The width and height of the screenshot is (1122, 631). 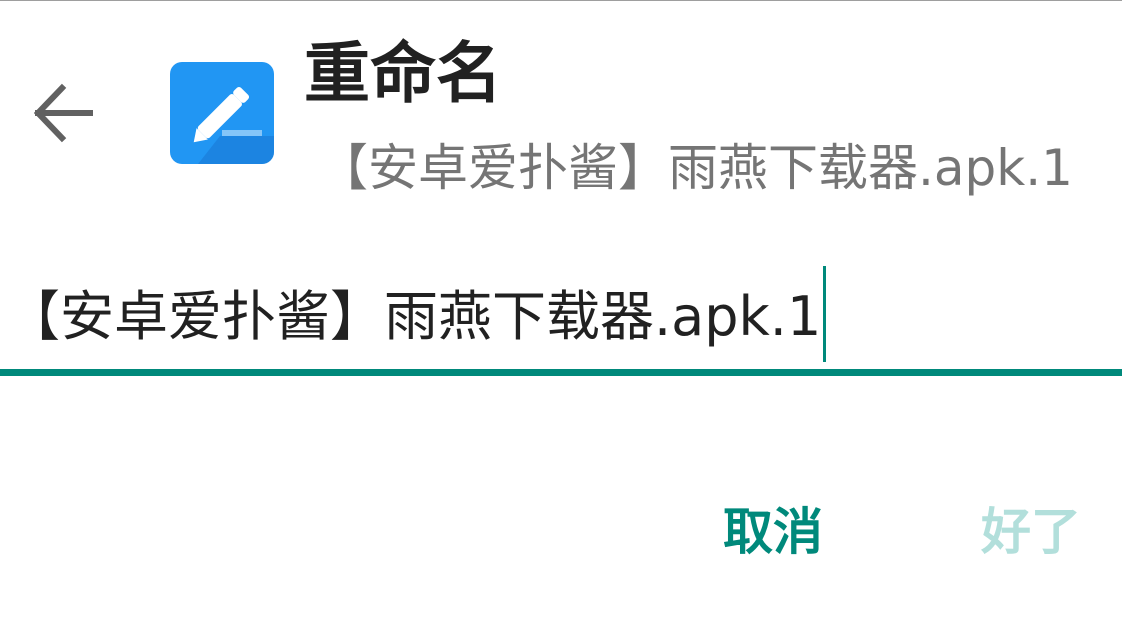 I want to click on pencil-edit-icon, so click(x=233, y=125).